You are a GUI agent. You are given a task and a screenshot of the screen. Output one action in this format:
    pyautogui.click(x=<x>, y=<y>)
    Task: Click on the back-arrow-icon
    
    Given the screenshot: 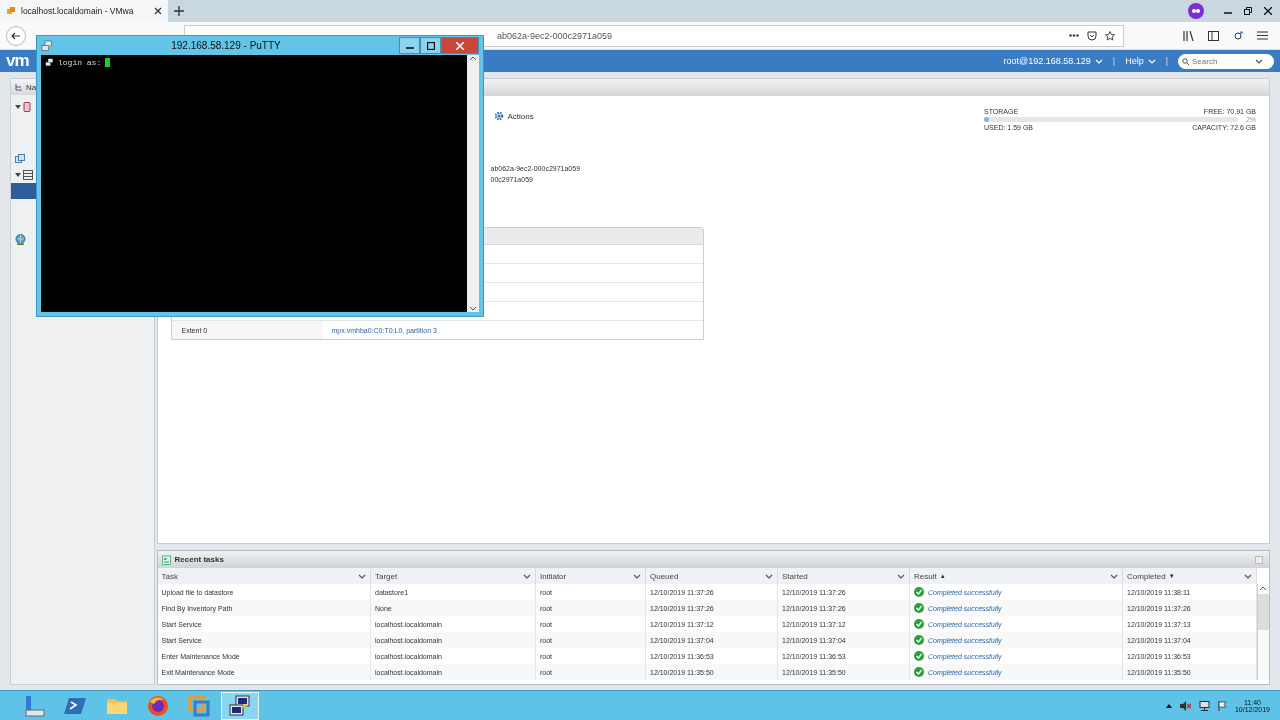 What is the action you would take?
    pyautogui.click(x=16, y=35)
    